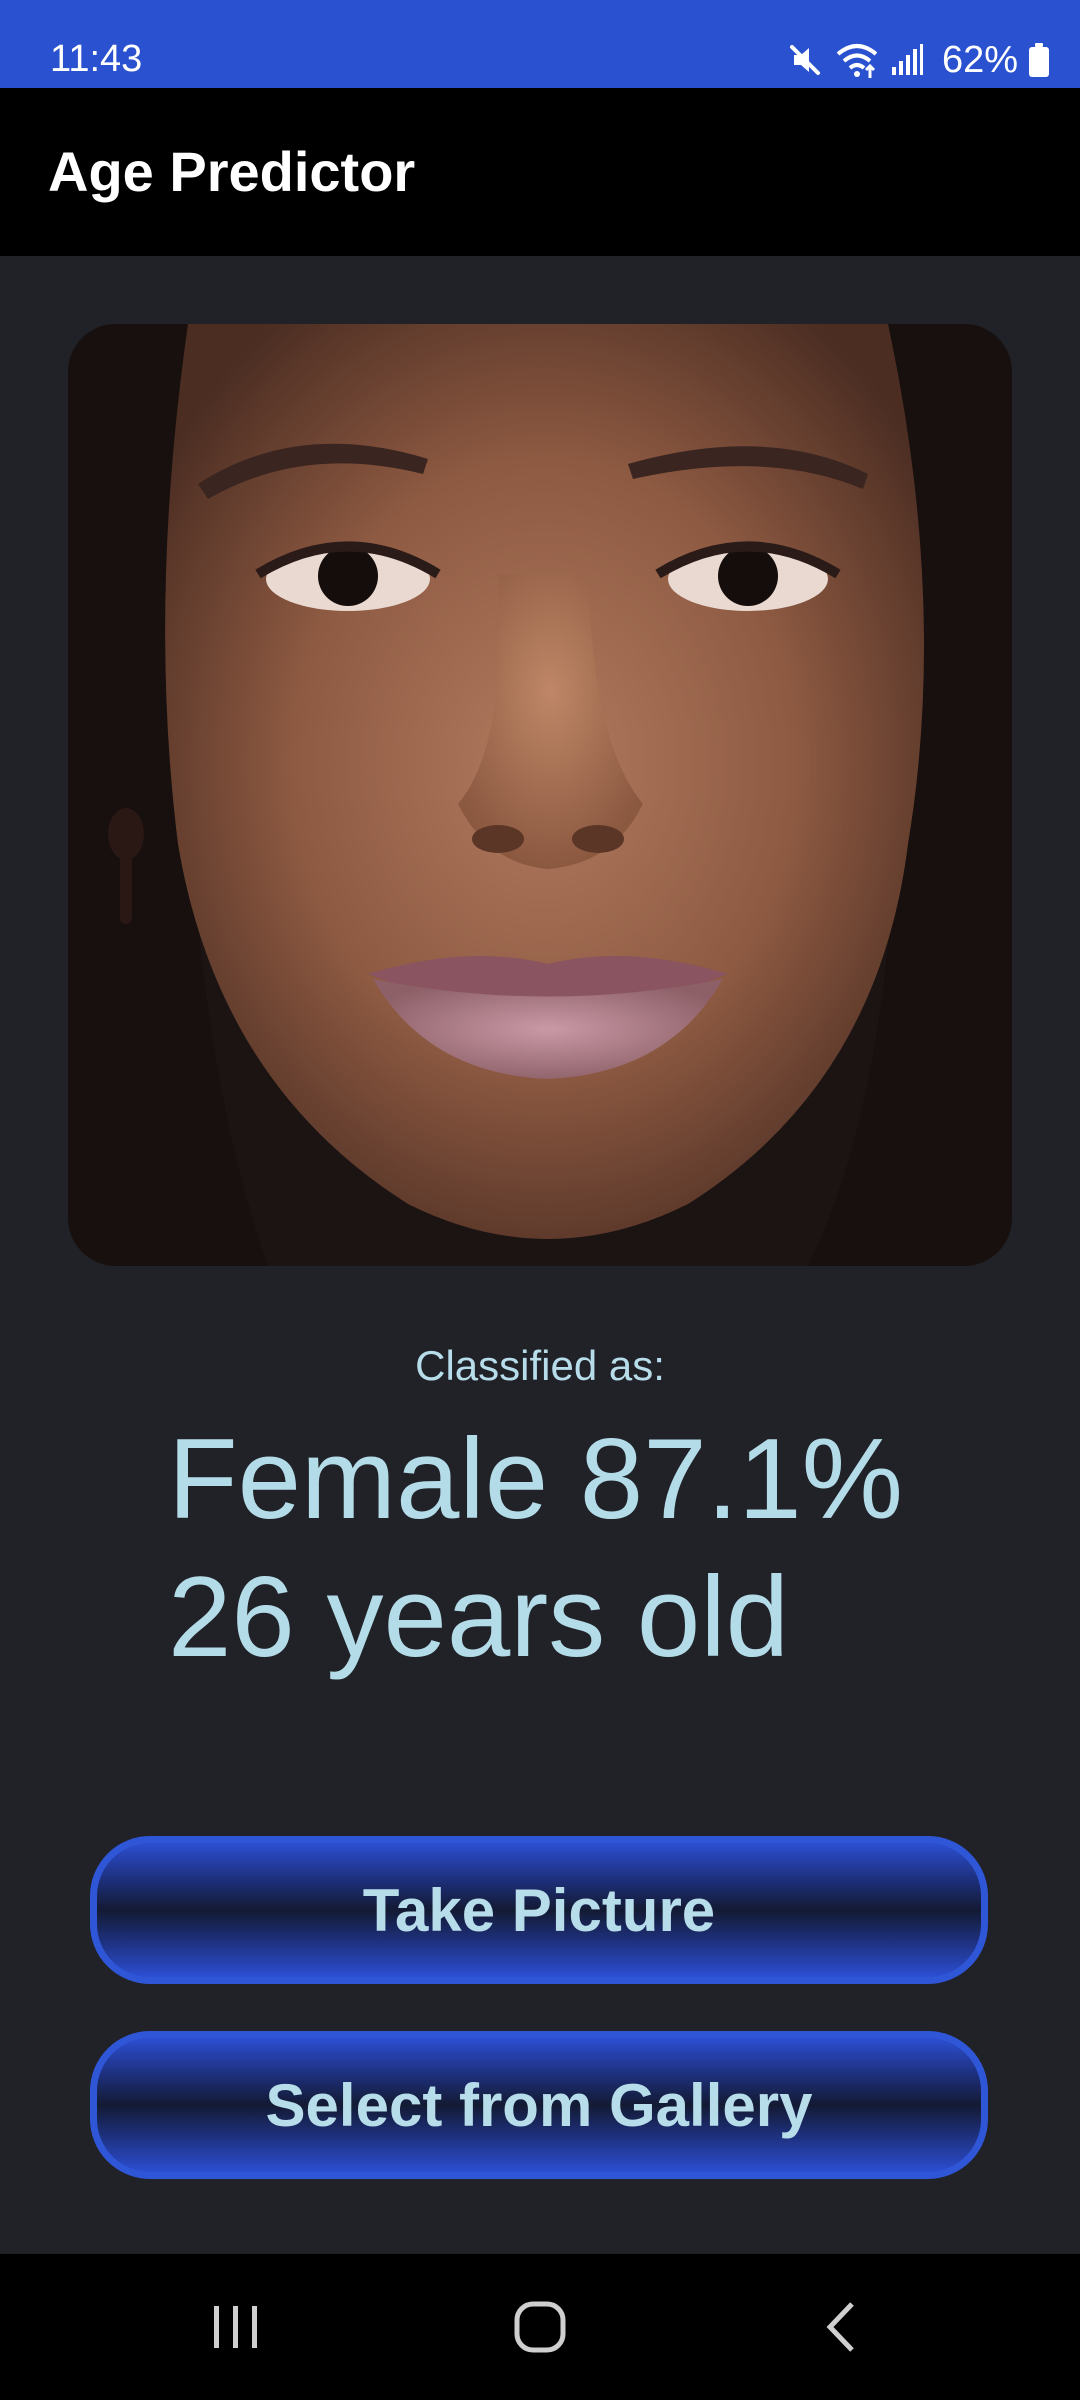 Image resolution: width=1080 pixels, height=2400 pixels. Describe the element at coordinates (536, 1479) in the screenshot. I see `gender-result: Female 87.1%` at that location.